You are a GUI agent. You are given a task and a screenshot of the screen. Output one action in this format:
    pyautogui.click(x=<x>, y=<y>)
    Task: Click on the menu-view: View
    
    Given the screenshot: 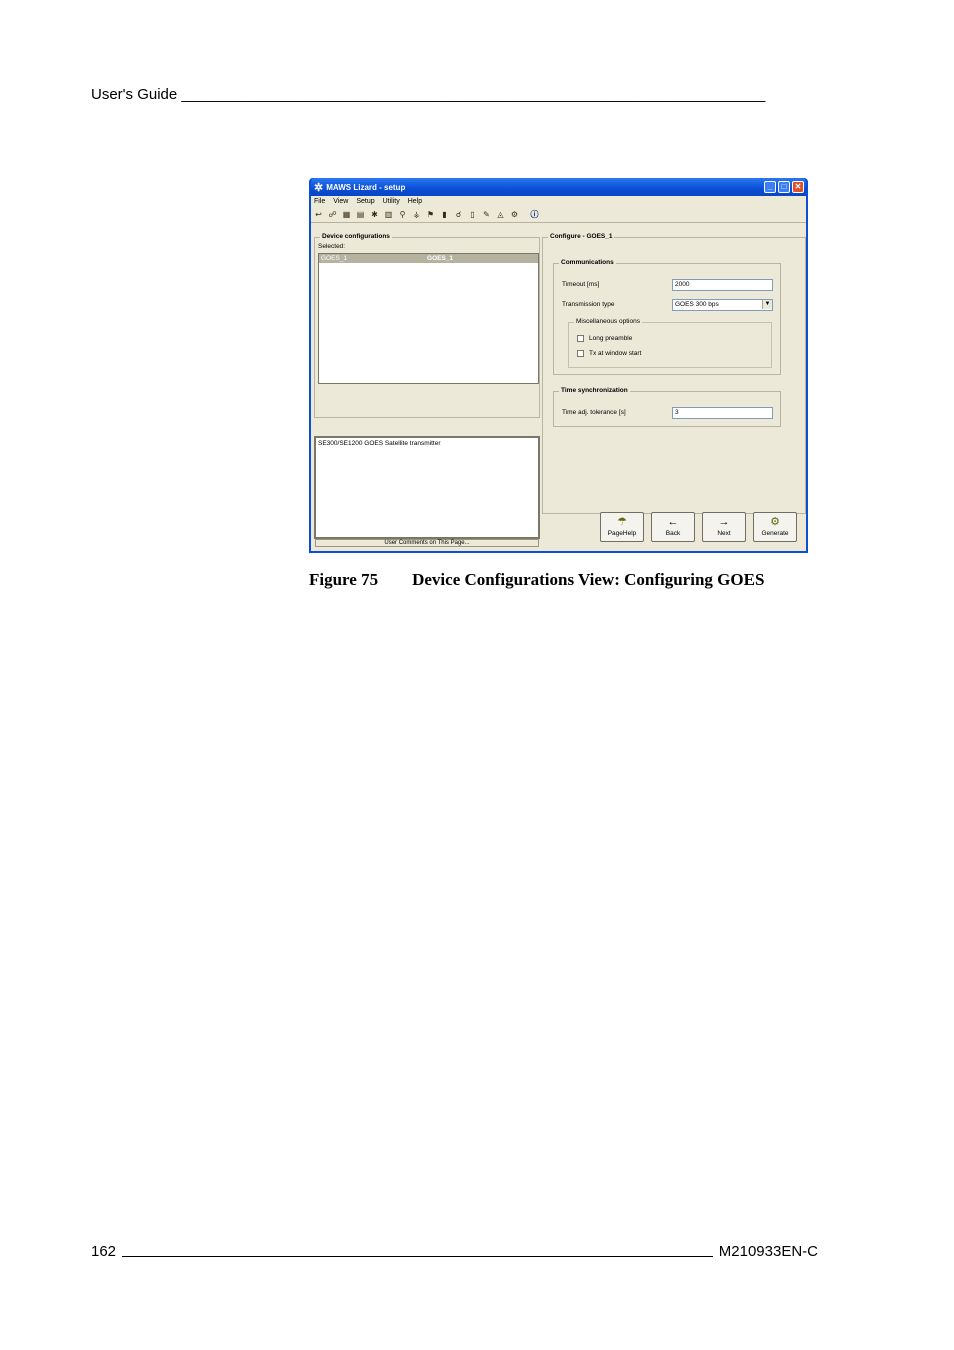 What is the action you would take?
    pyautogui.click(x=340, y=201)
    